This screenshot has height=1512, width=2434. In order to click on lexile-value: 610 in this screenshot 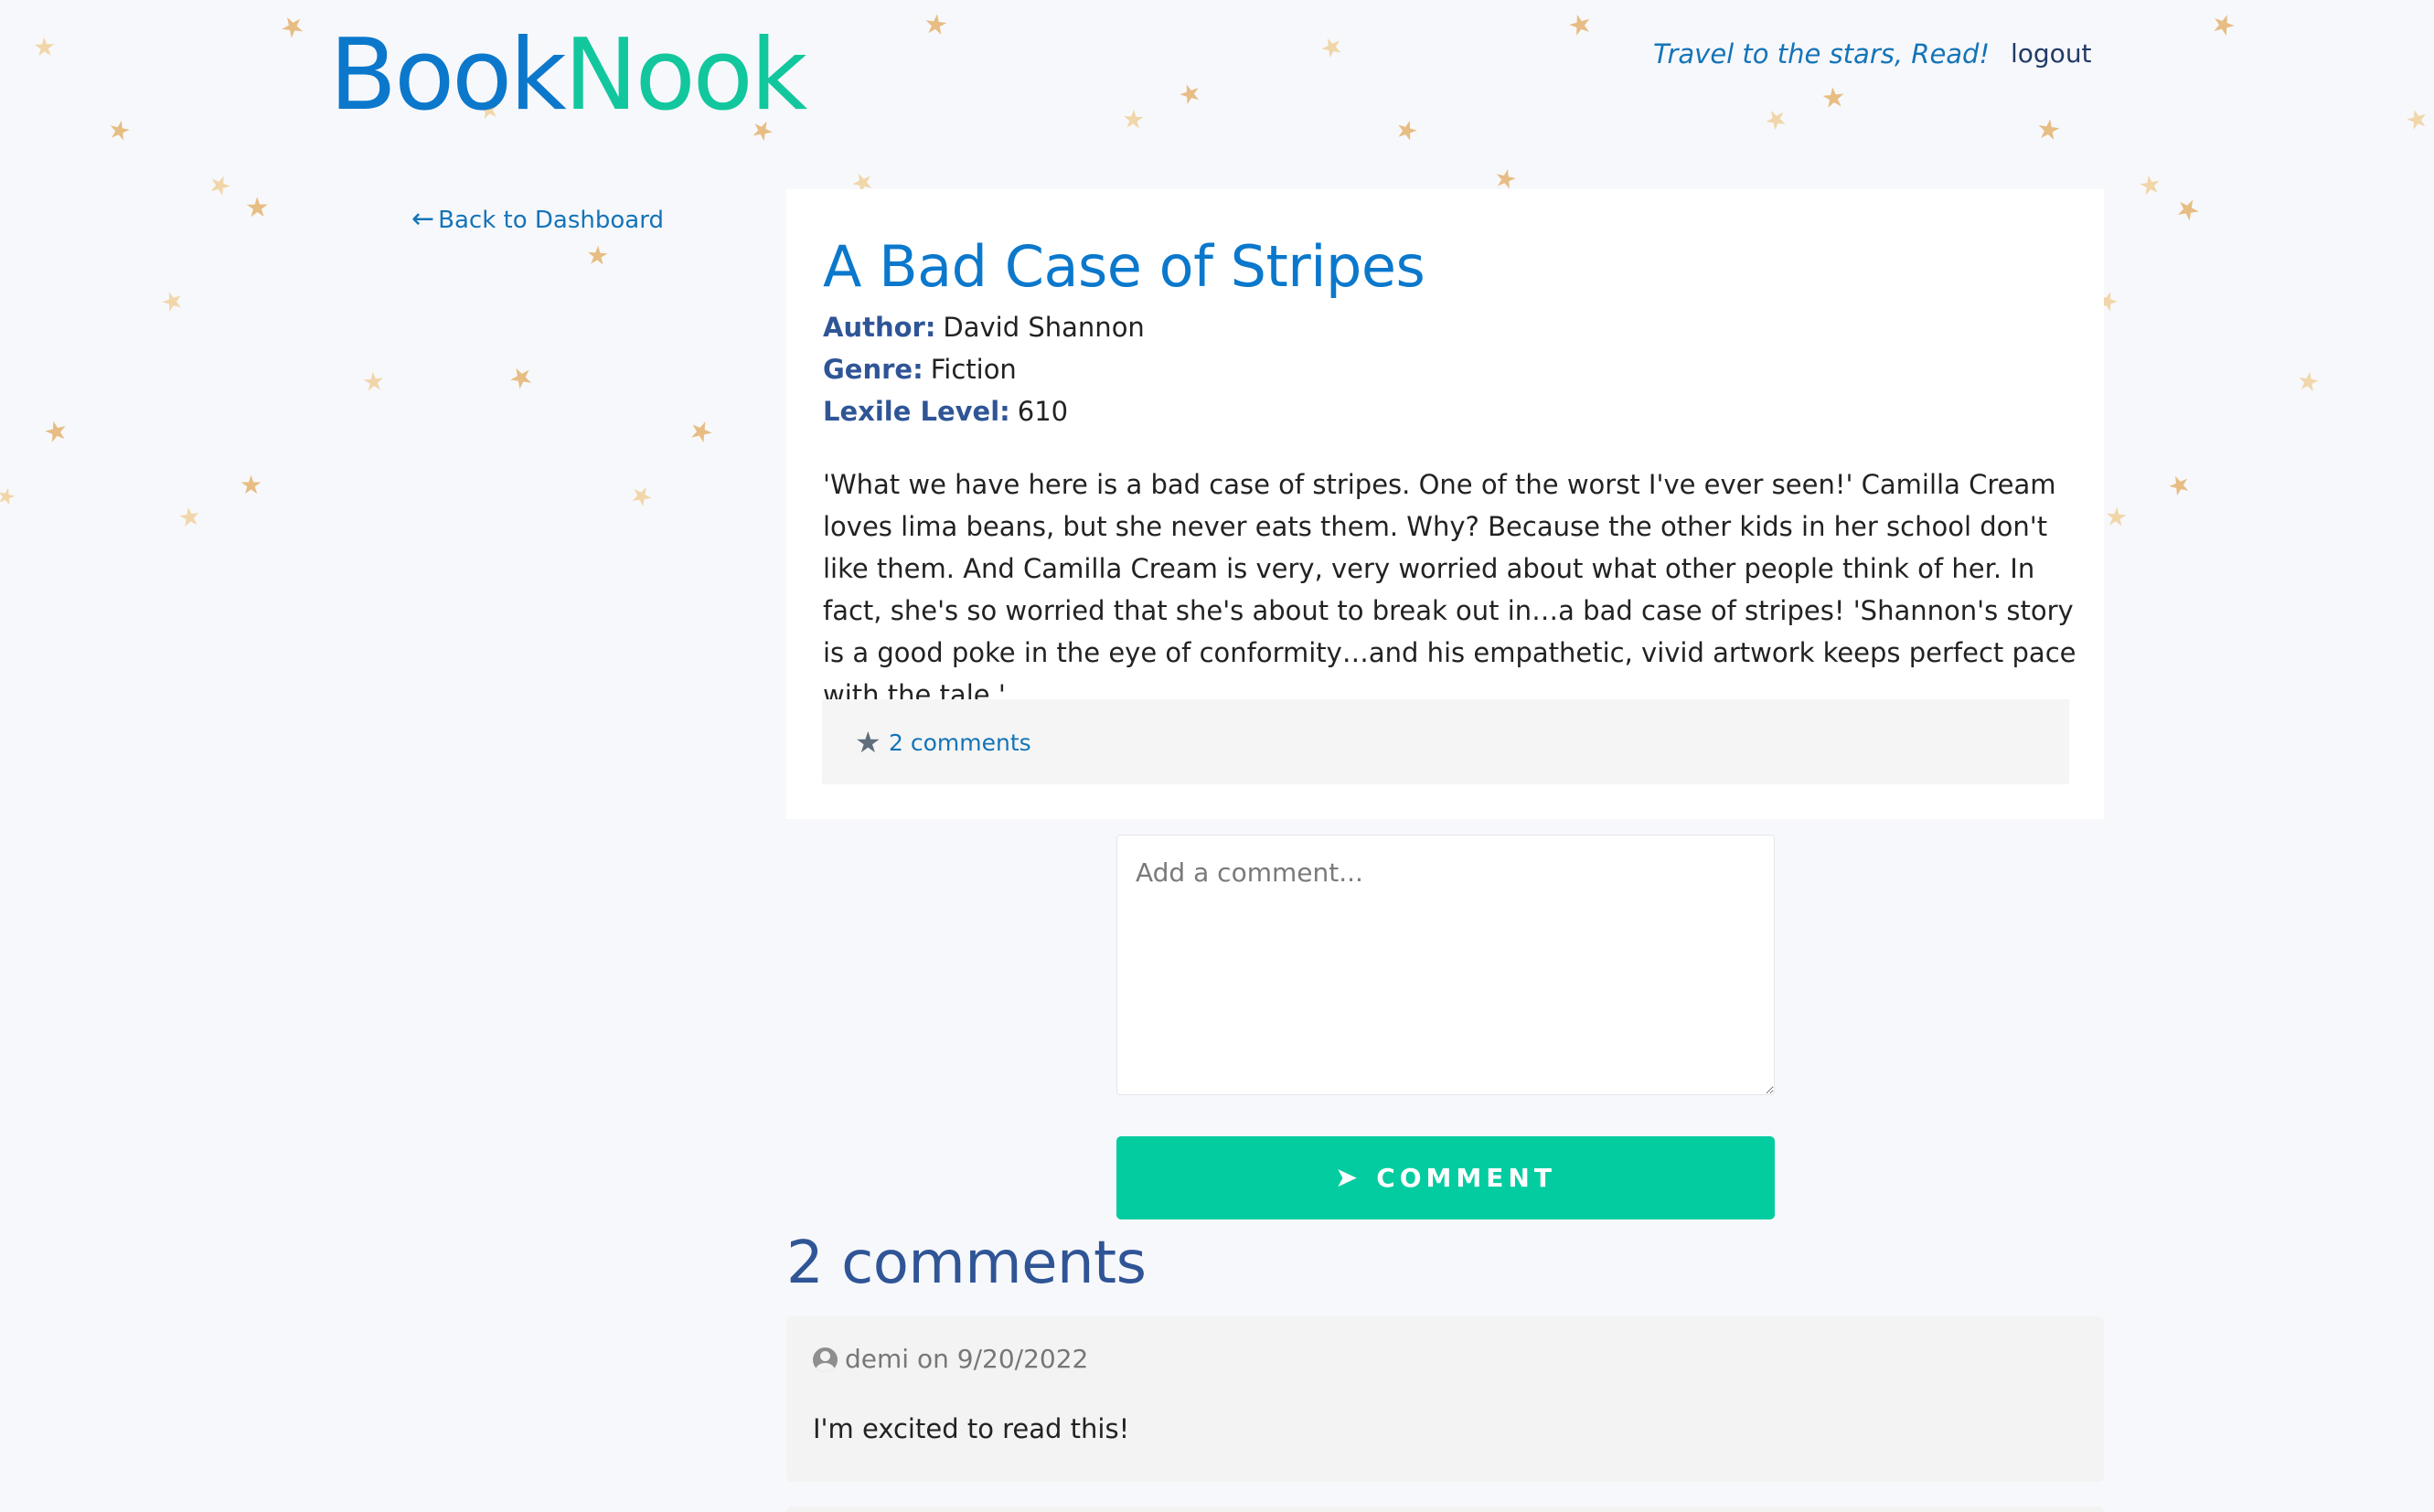, I will do `click(1043, 411)`.